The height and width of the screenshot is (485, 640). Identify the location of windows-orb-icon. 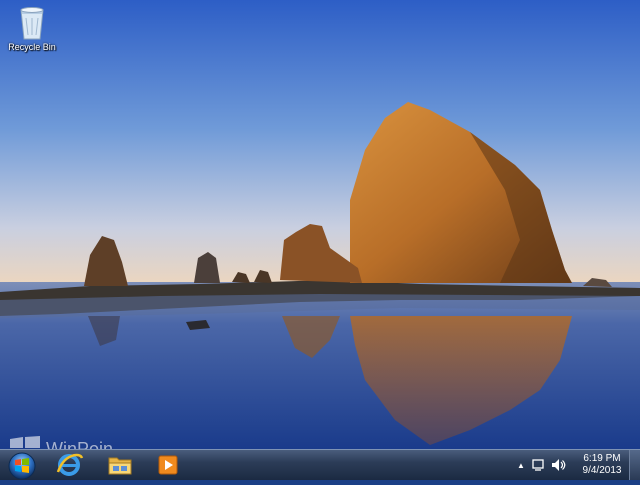
(22, 466).